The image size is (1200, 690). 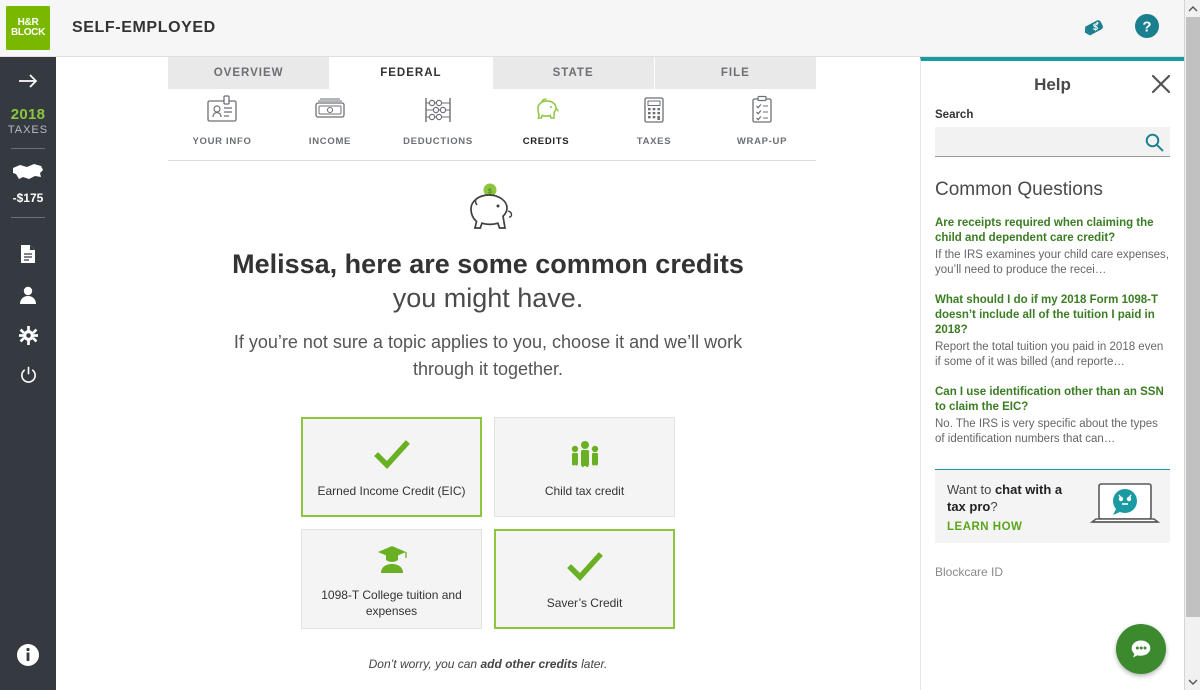 I want to click on subnav-item-deductions: DEDUCTIONS, so click(x=438, y=127).